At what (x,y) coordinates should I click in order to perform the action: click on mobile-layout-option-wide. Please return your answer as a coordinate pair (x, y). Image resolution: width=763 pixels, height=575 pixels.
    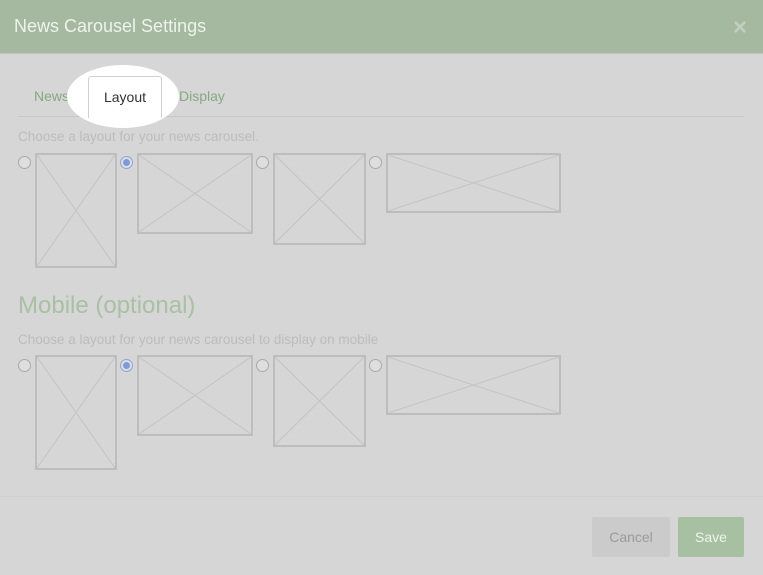
    Looking at the image, I should click on (473, 385).